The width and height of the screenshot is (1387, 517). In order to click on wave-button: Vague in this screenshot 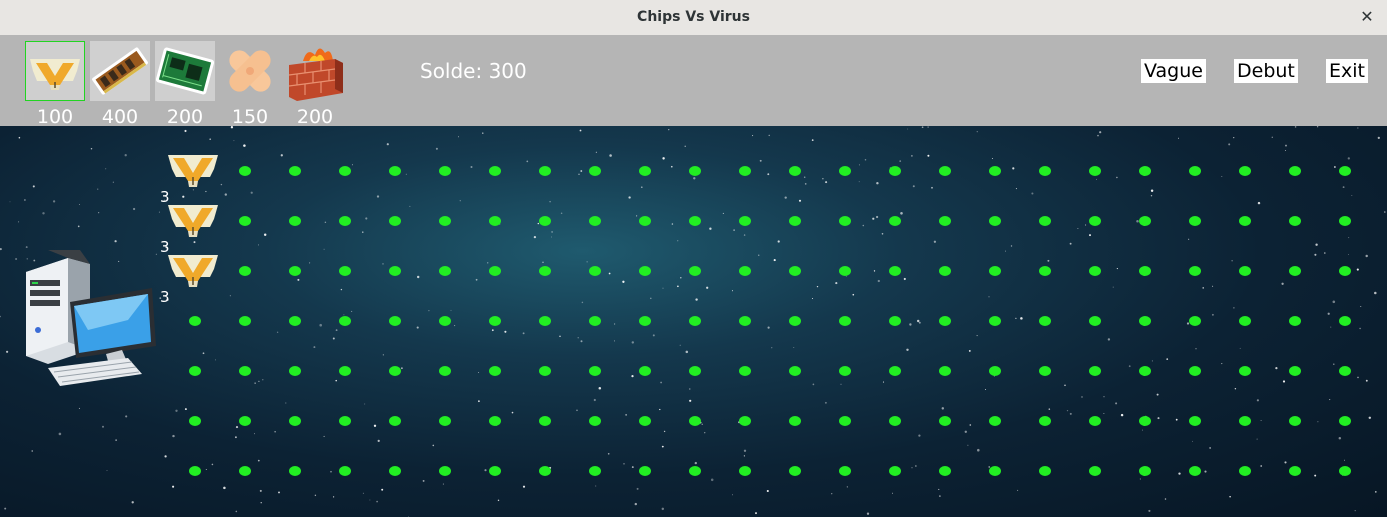, I will do `click(1173, 71)`.